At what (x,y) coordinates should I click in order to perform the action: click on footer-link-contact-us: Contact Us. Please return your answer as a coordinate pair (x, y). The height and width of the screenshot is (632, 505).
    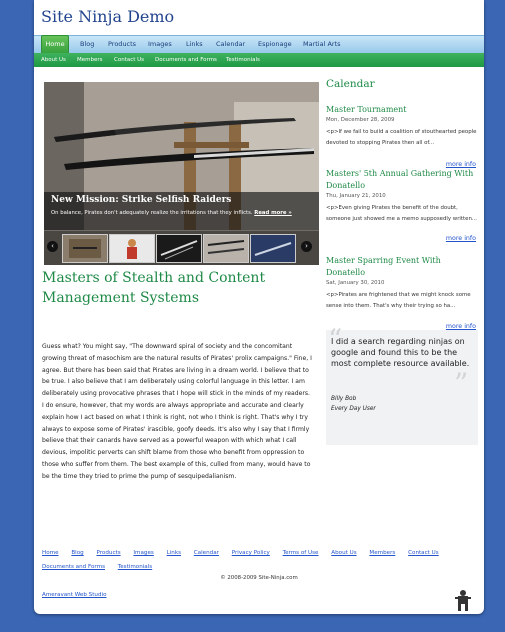
    Looking at the image, I should click on (423, 553).